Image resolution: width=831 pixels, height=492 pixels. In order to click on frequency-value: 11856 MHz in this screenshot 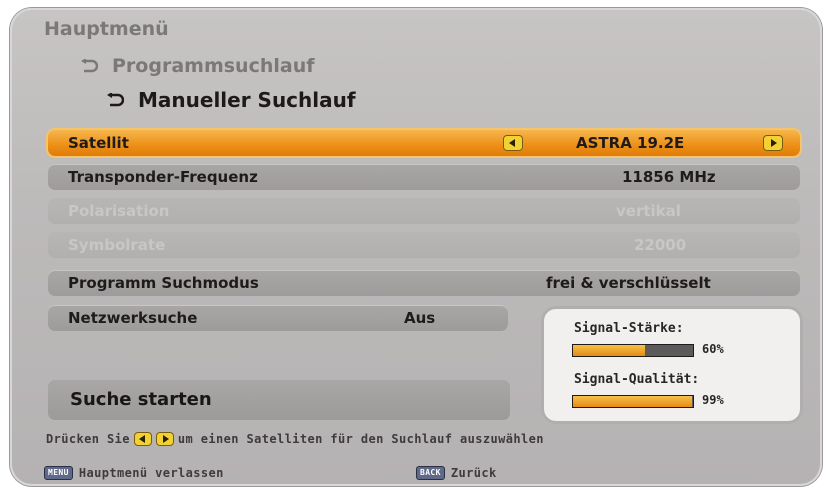, I will do `click(669, 177)`.